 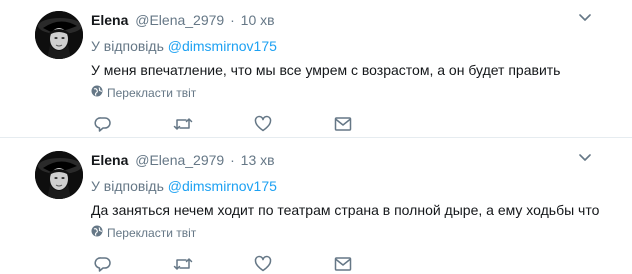 What do you see at coordinates (258, 20) in the screenshot?
I see `timestamp: 10 хв` at bounding box center [258, 20].